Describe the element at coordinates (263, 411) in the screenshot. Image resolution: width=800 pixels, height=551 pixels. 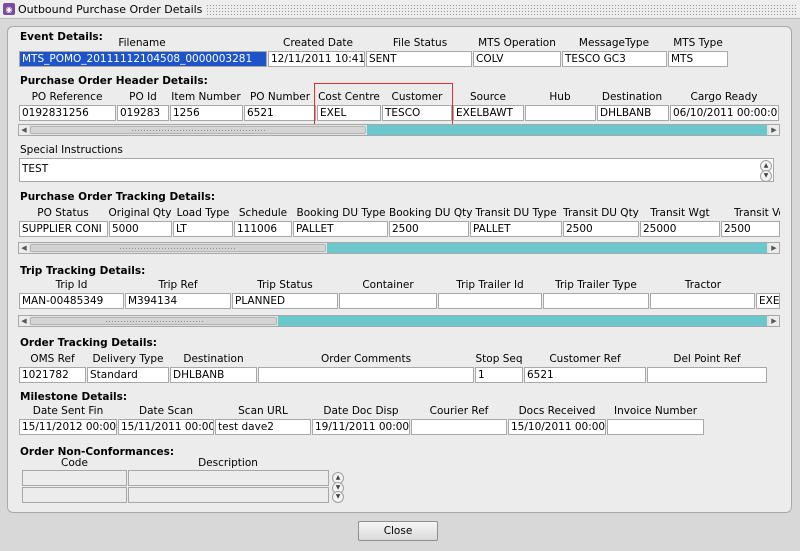
I see `scan-url-label: Scan URL` at that location.